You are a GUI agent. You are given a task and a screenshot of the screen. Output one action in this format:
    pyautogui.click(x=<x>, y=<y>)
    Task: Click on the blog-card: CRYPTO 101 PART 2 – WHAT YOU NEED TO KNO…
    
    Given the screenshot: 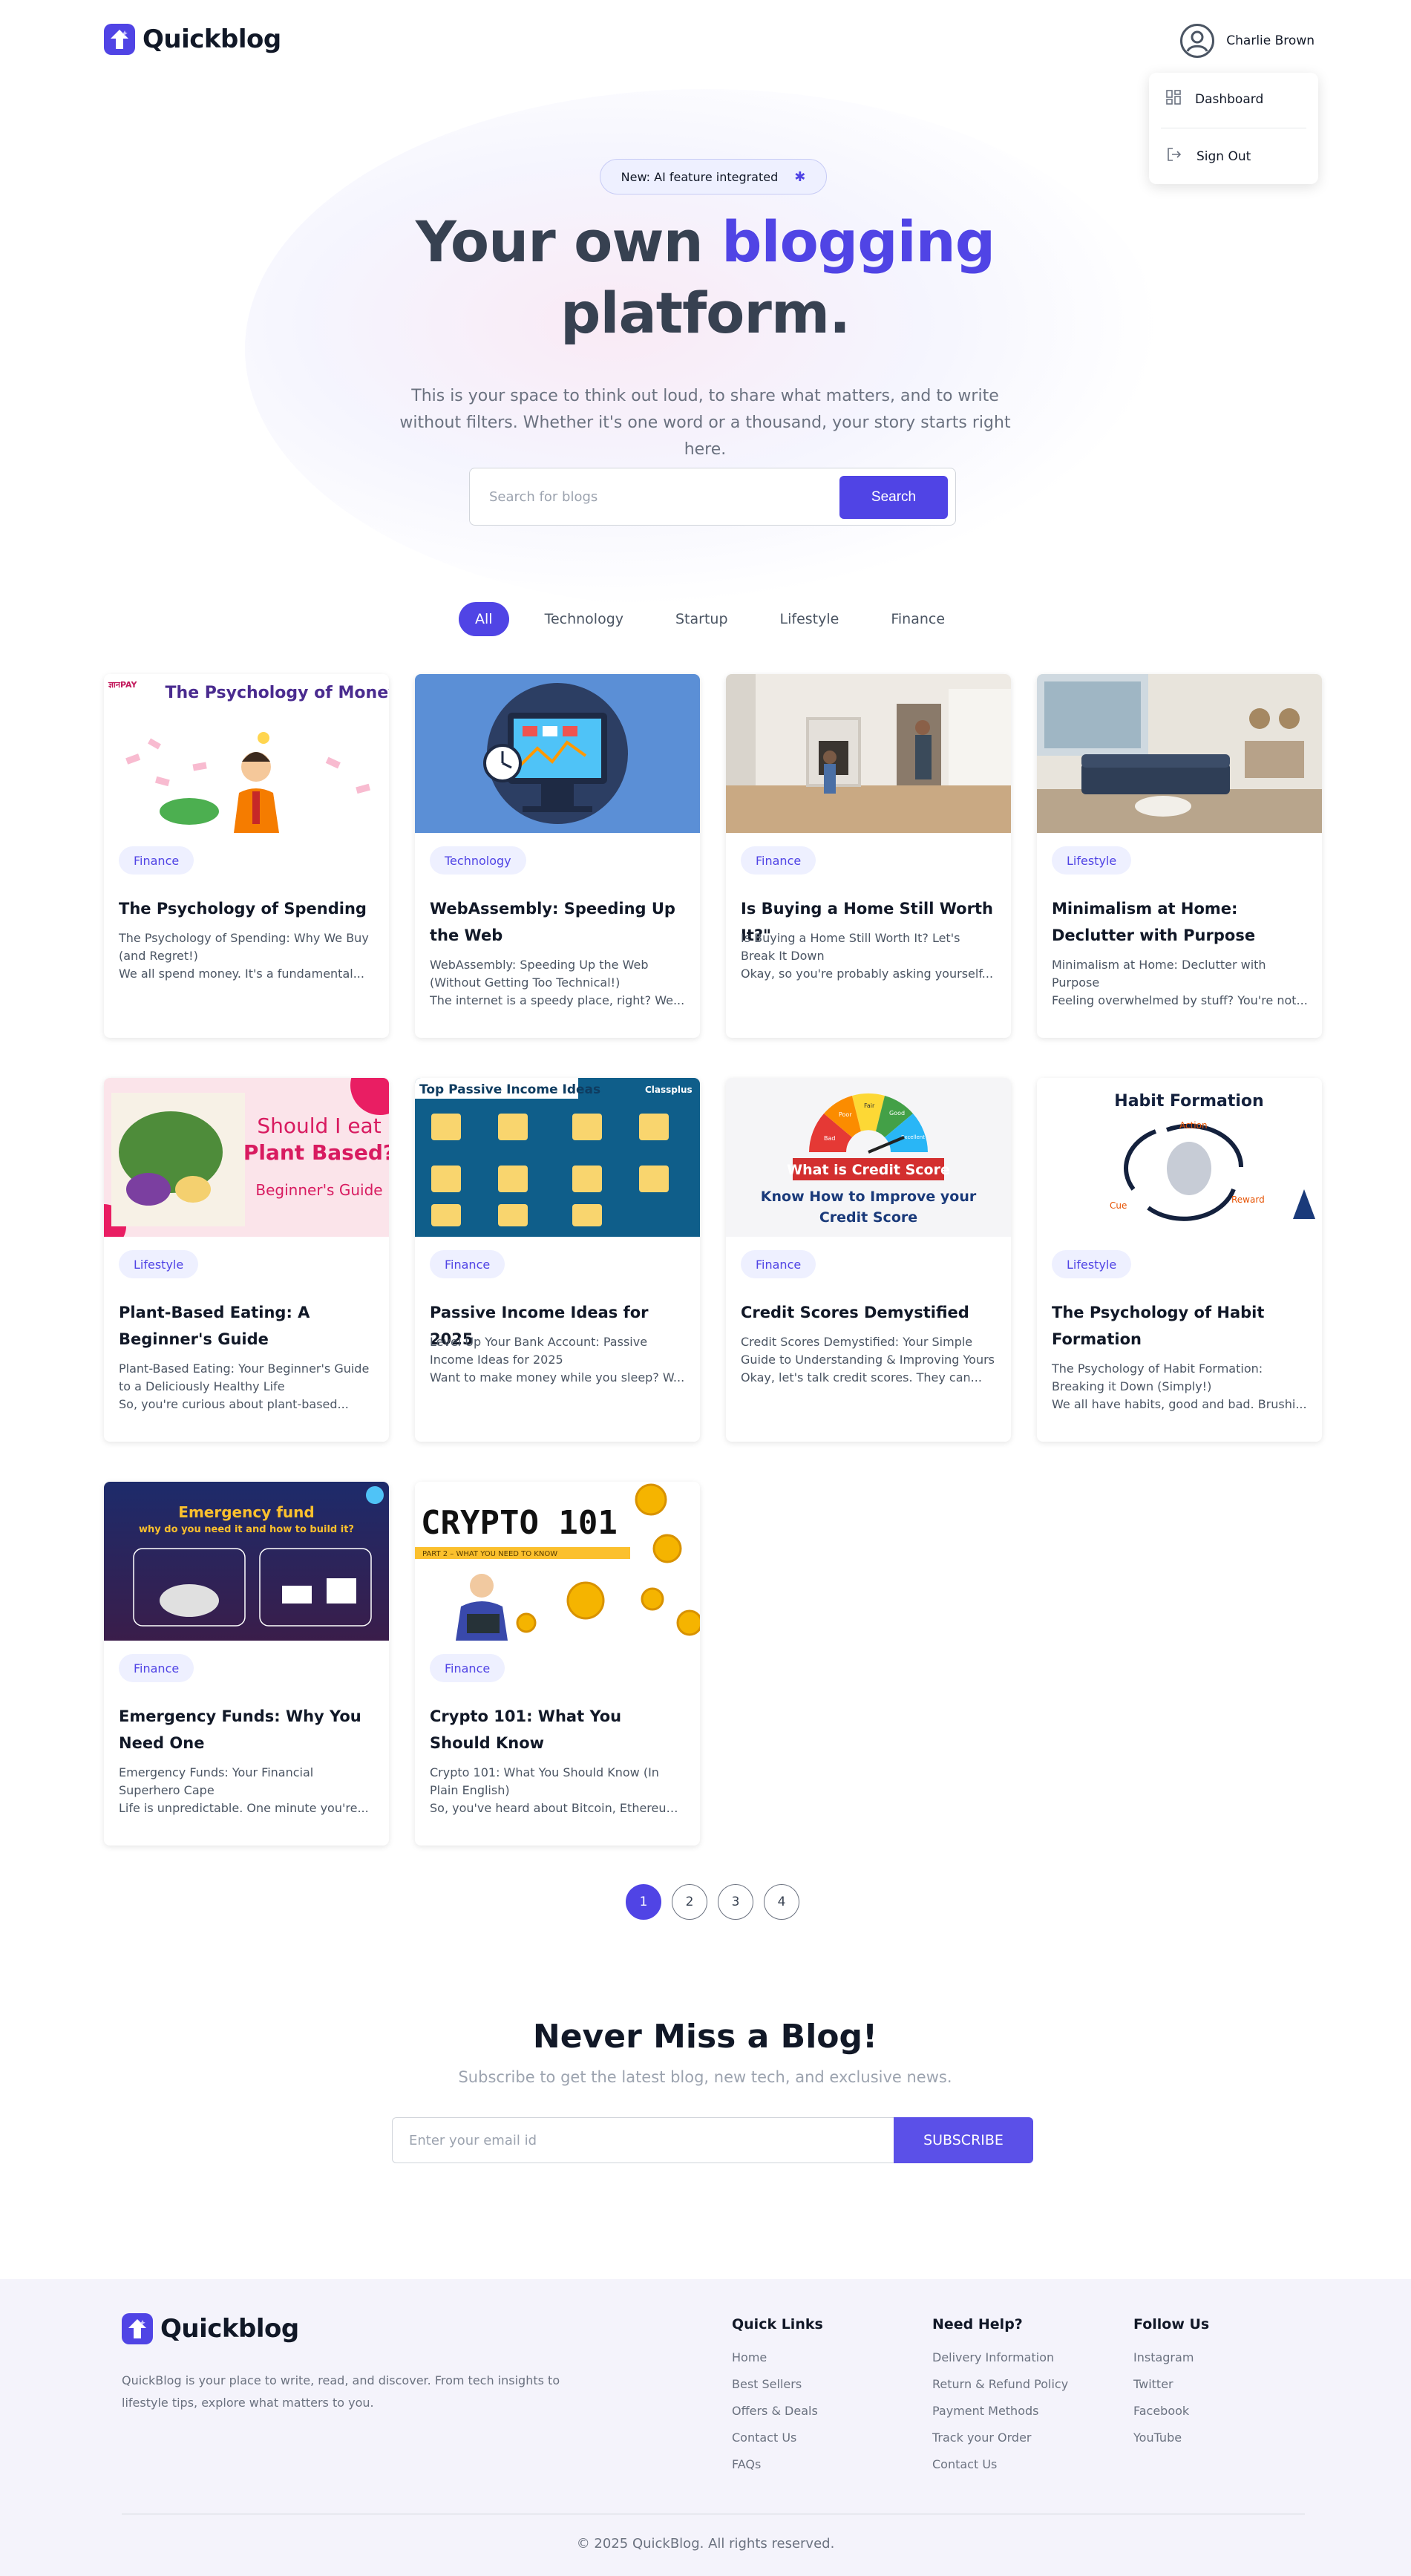 What is the action you would take?
    pyautogui.click(x=557, y=1664)
    